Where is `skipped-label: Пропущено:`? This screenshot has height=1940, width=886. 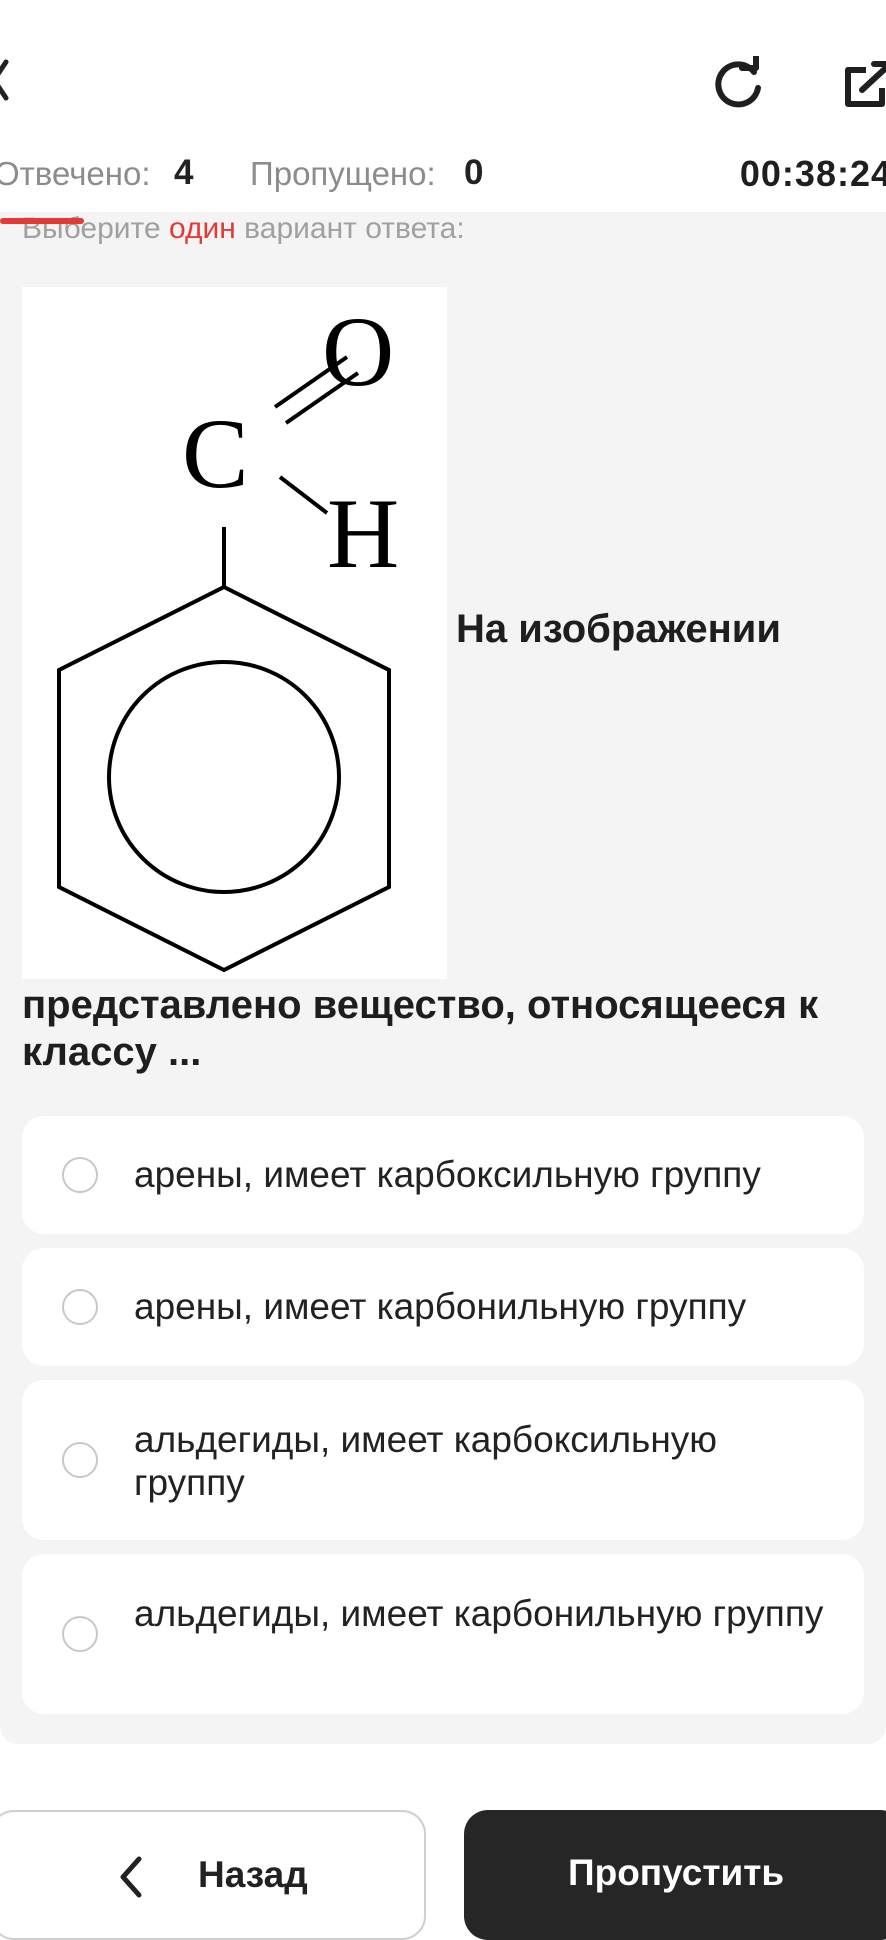 skipped-label: Пропущено: is located at coordinates (343, 173).